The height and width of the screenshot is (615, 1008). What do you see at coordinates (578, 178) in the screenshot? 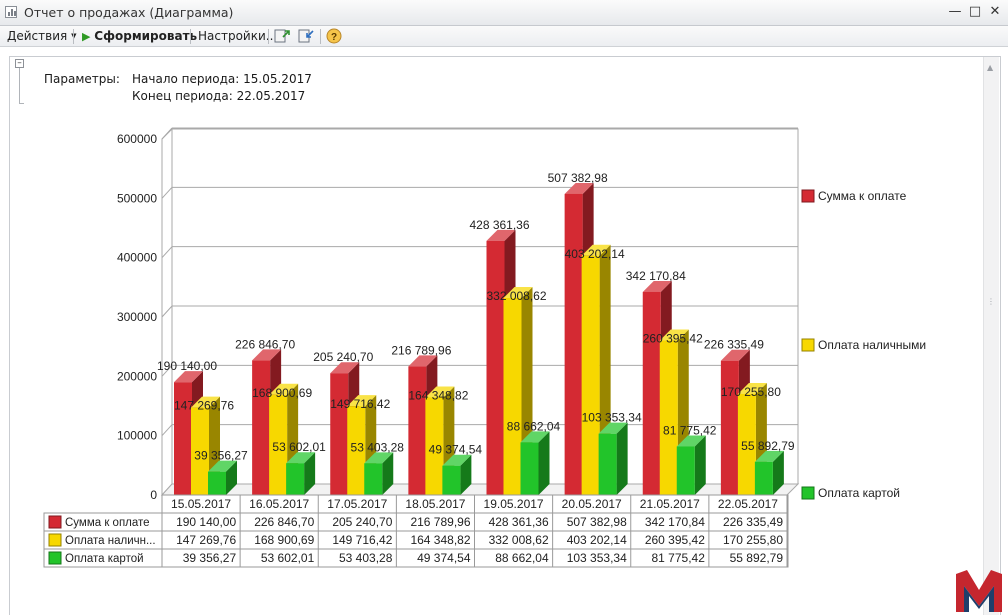
I see `data-label: 507 382,98` at bounding box center [578, 178].